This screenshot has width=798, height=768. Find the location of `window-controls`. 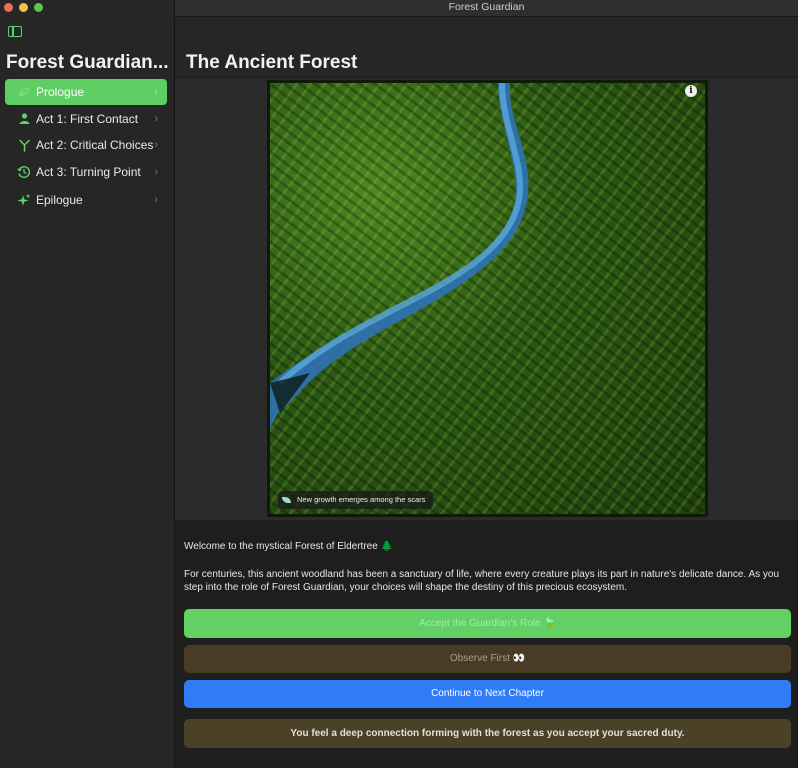

window-controls is located at coordinates (23, 7).